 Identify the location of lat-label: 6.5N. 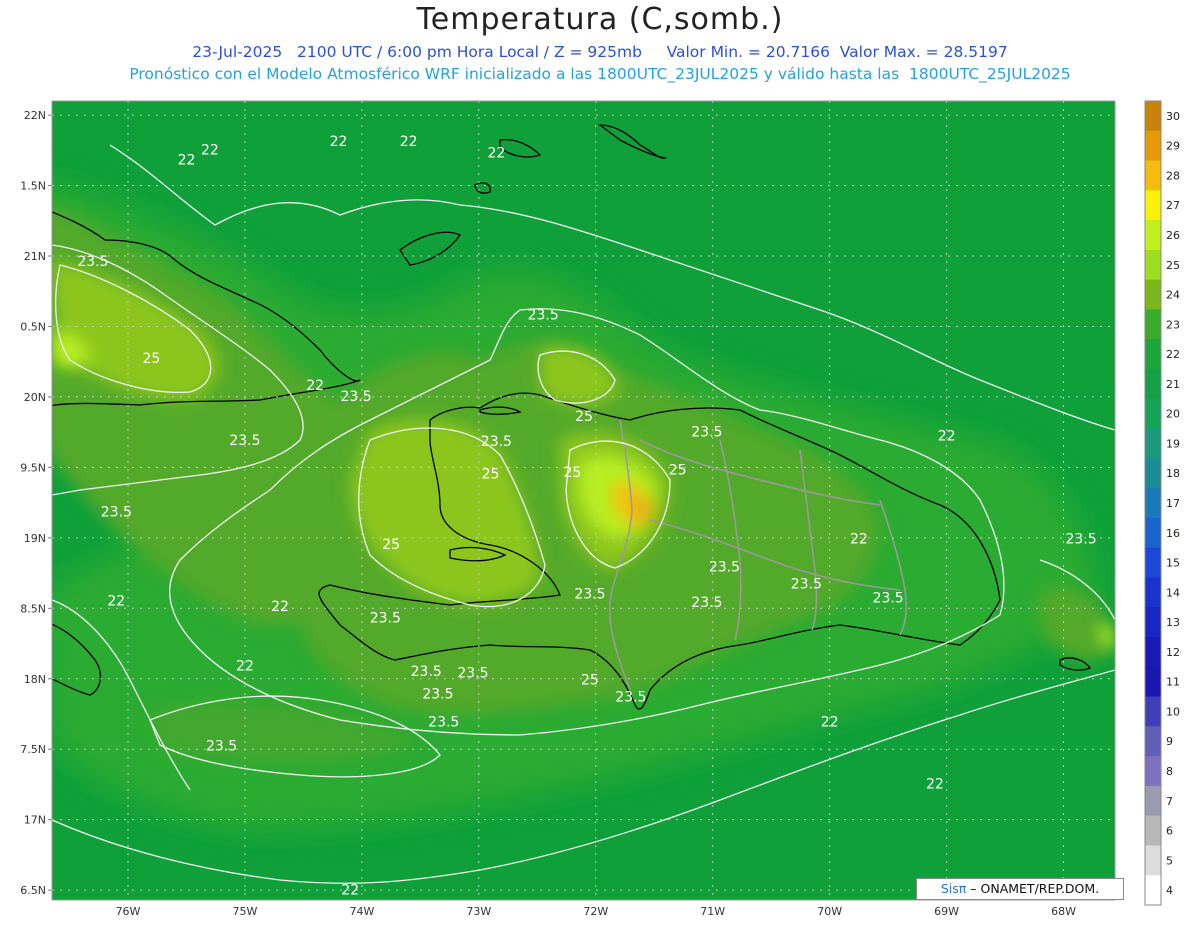
(33, 890).